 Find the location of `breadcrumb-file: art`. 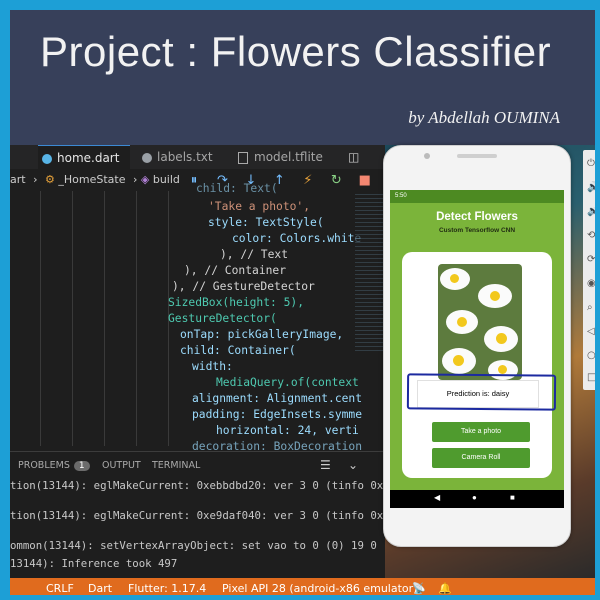

breadcrumb-file: art is located at coordinates (18, 179).